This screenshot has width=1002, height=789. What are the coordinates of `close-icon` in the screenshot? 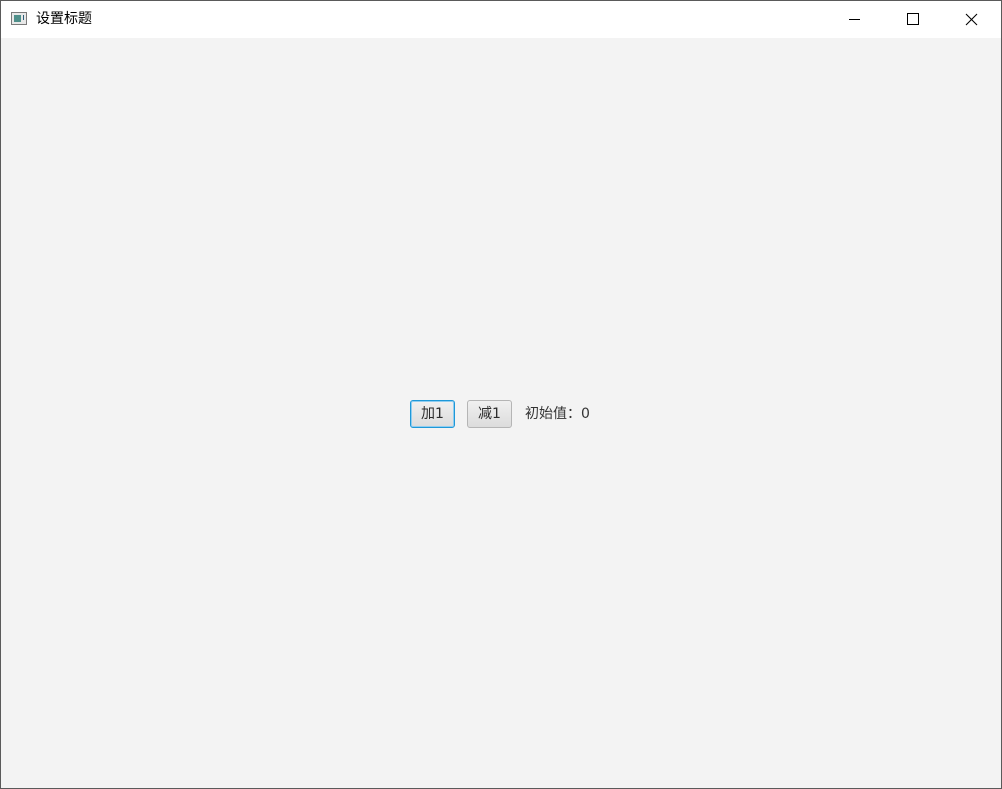 It's located at (971, 19).